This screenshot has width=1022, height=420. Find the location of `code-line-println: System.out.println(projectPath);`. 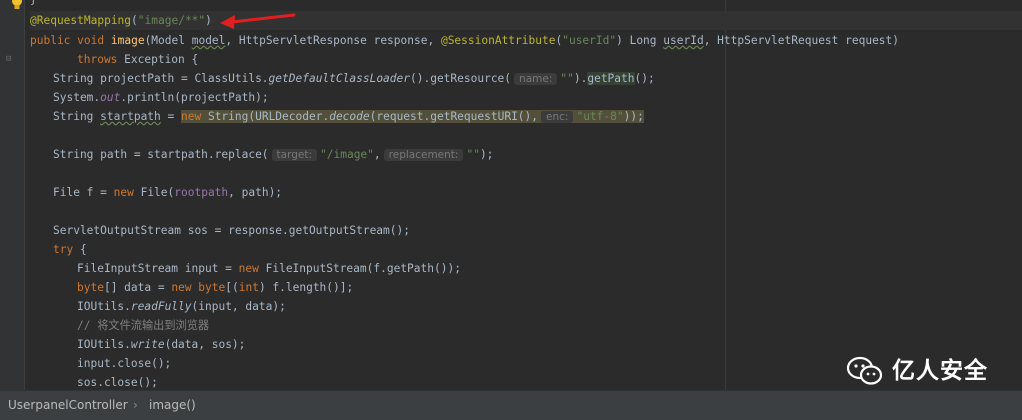

code-line-println: System.out.println(projectPath); is located at coordinates (161, 97).